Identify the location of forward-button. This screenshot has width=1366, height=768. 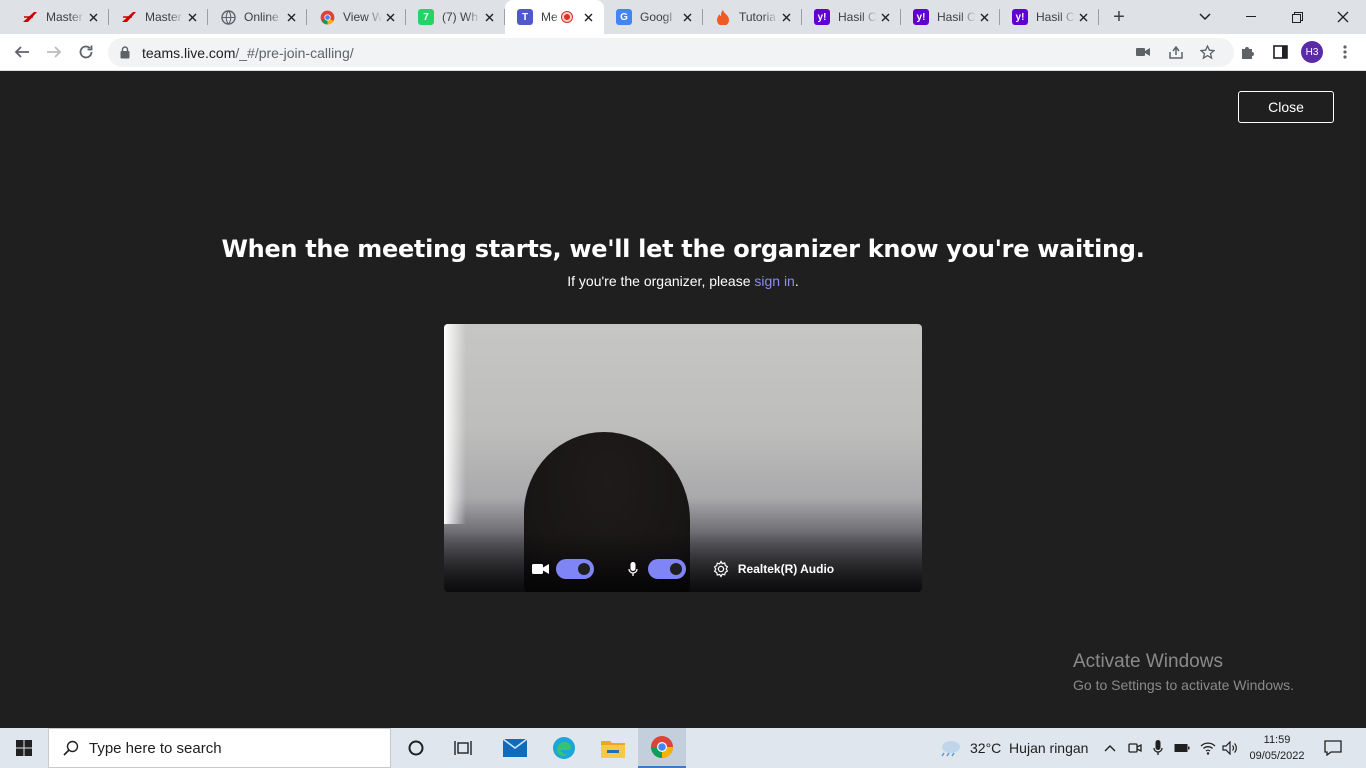
(54, 52).